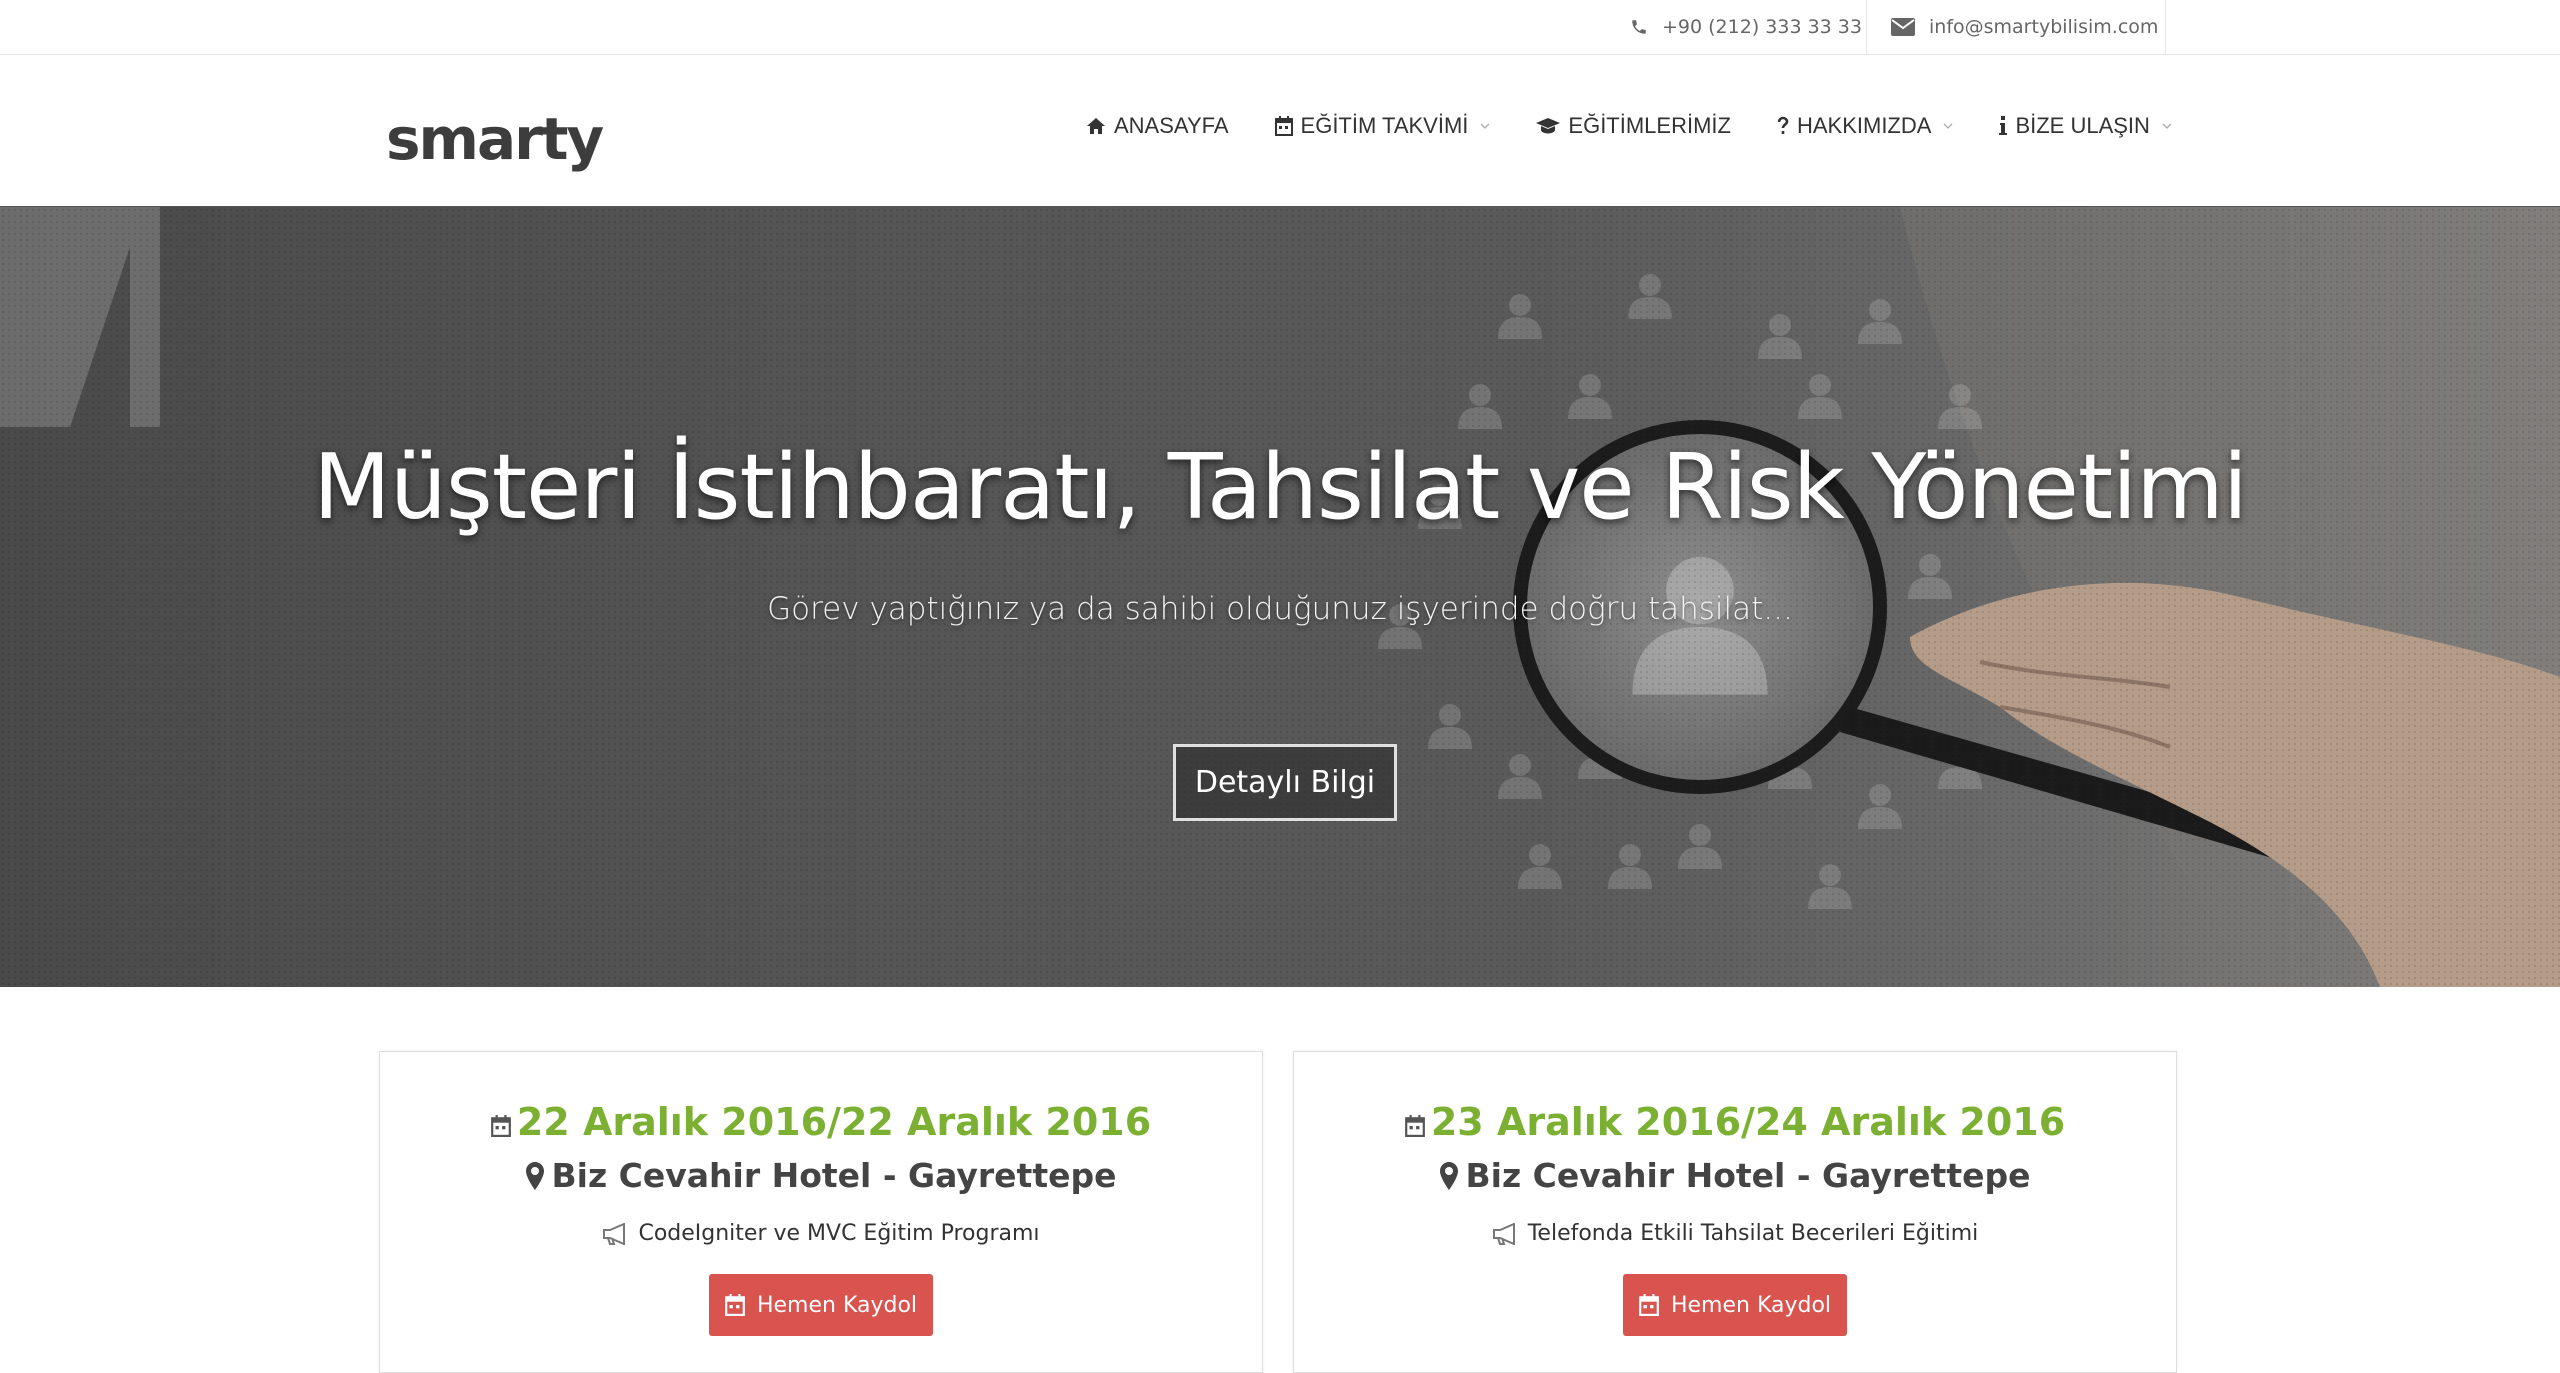  I want to click on phone-icon, so click(1639, 27).